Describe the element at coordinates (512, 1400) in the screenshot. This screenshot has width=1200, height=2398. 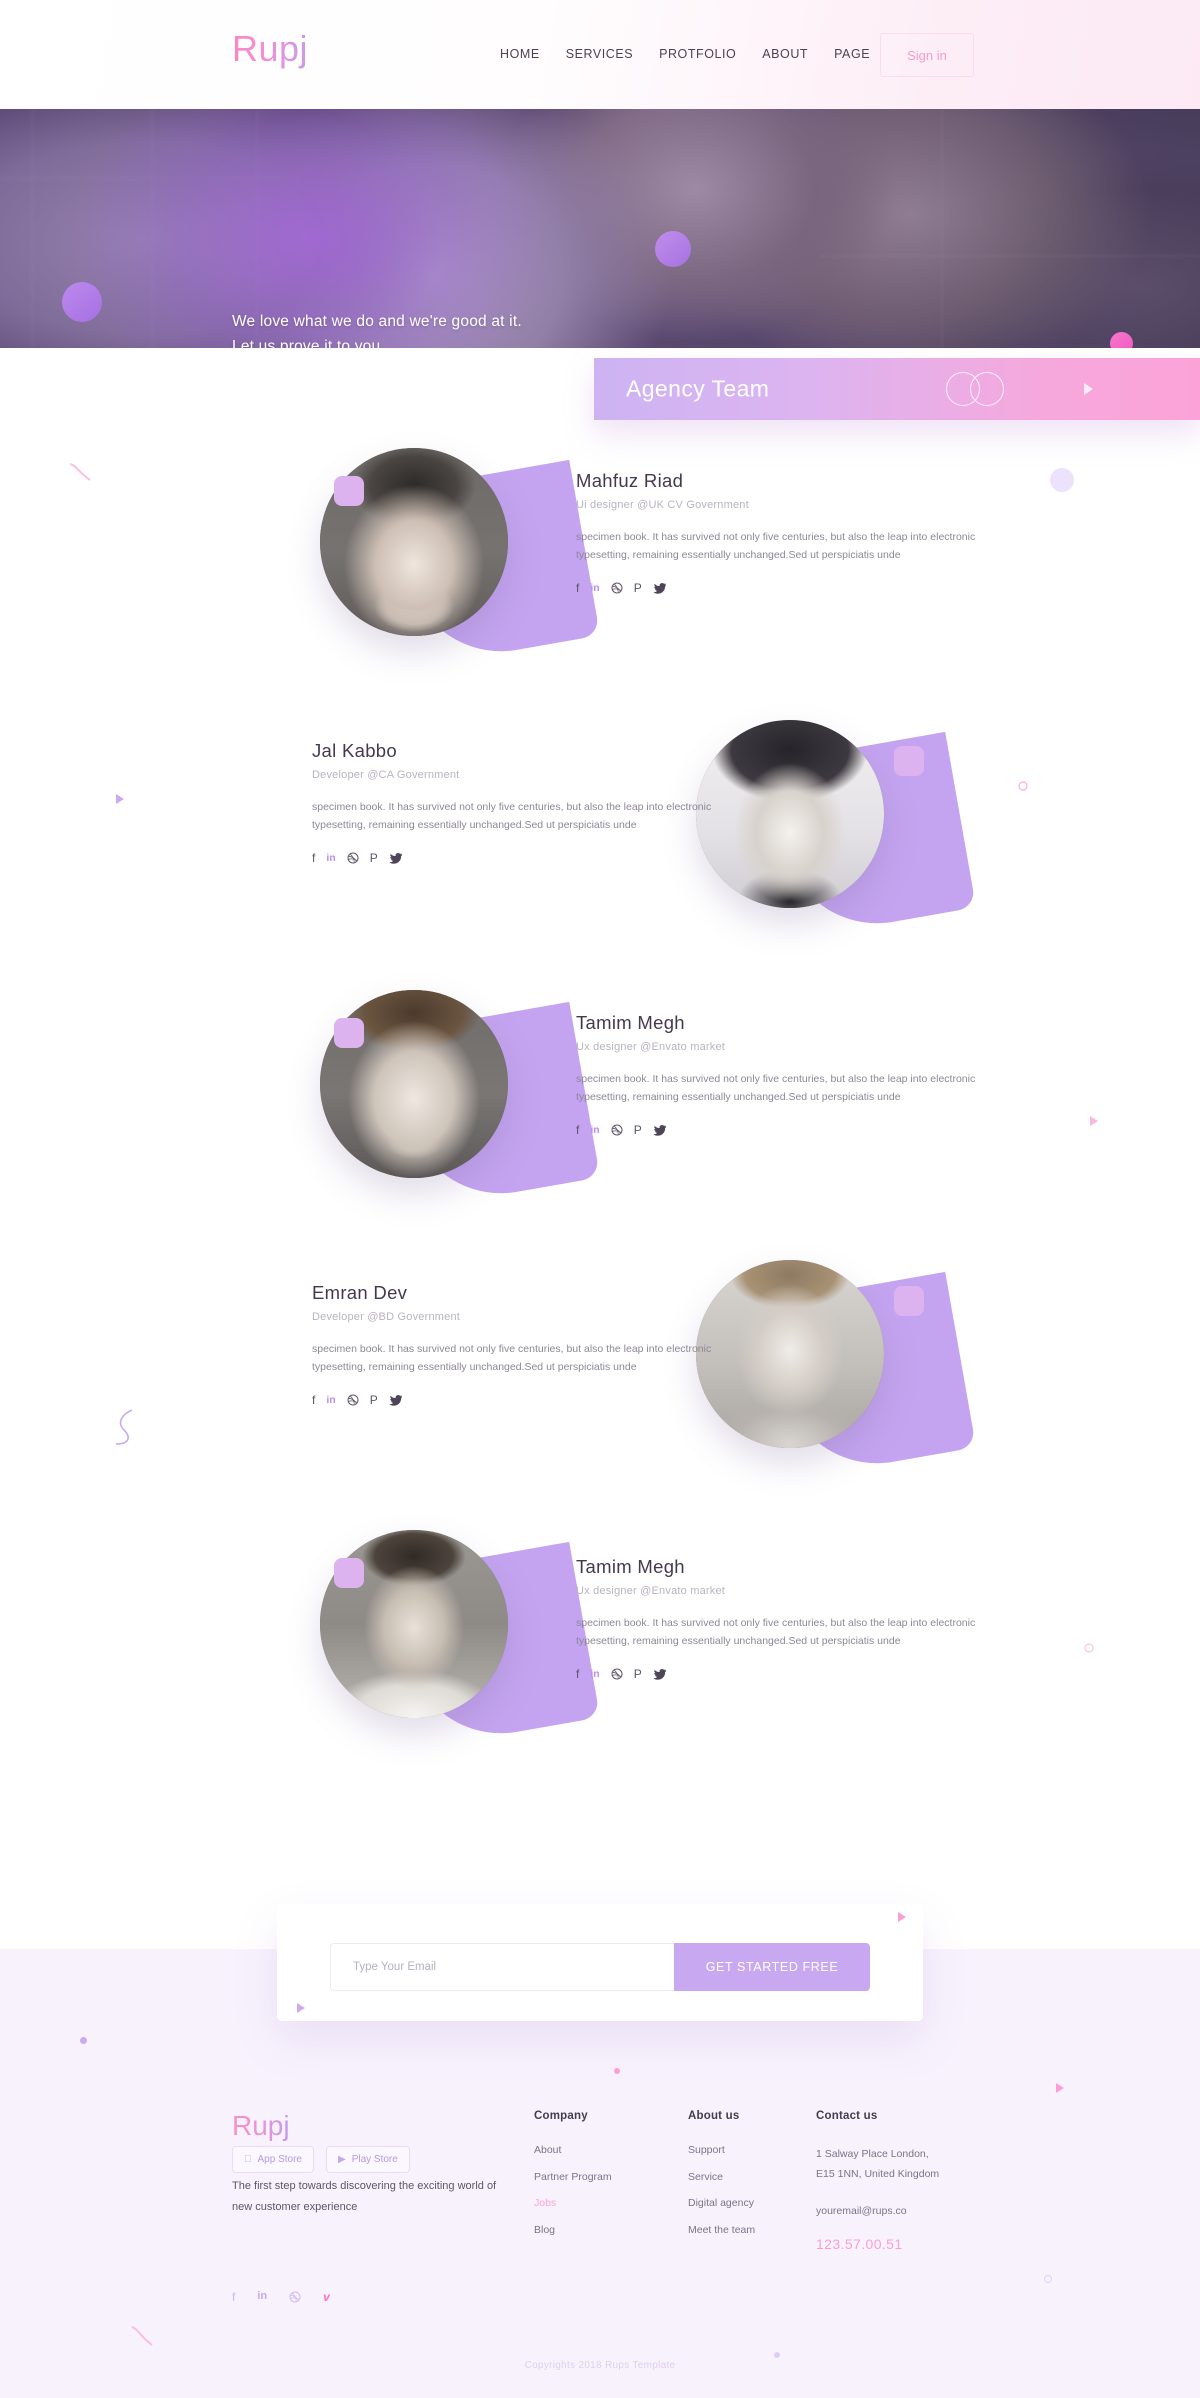
I see `member-social-links: f in P` at that location.